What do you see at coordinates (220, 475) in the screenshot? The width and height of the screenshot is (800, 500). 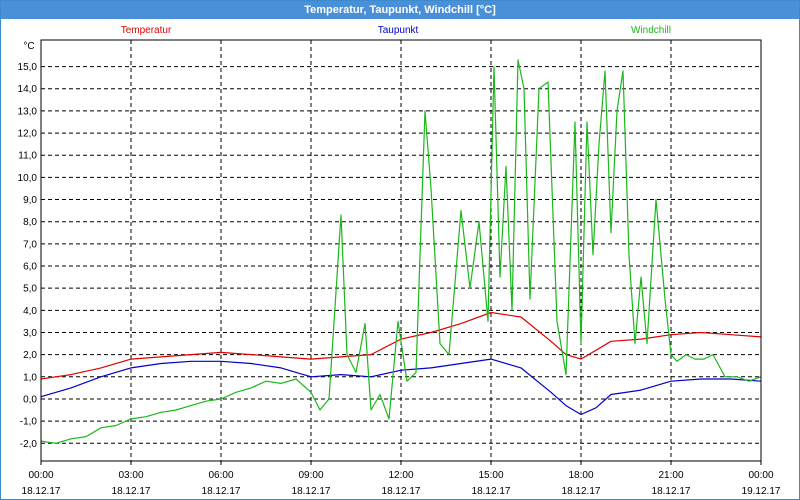 I see `x-tick-time: 06:00` at bounding box center [220, 475].